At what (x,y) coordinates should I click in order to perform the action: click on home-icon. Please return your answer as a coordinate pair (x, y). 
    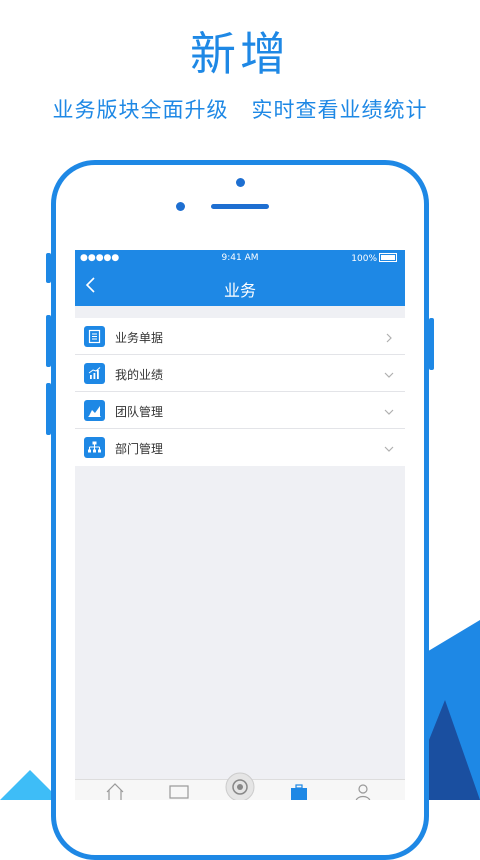
    Looking at the image, I should click on (115, 790).